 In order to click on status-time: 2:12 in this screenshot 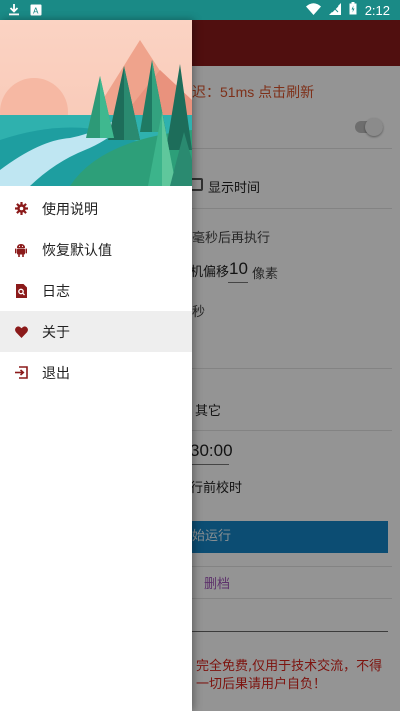, I will do `click(377, 10)`.